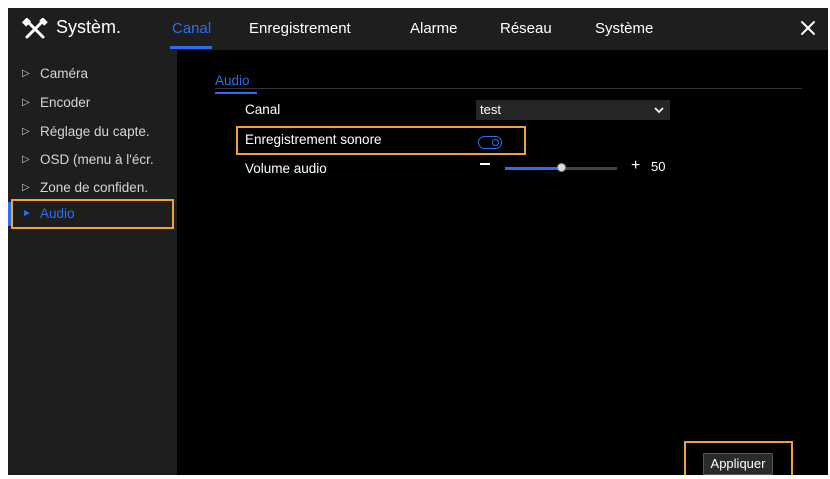  What do you see at coordinates (635, 166) in the screenshot?
I see `volume-increase-button: +` at bounding box center [635, 166].